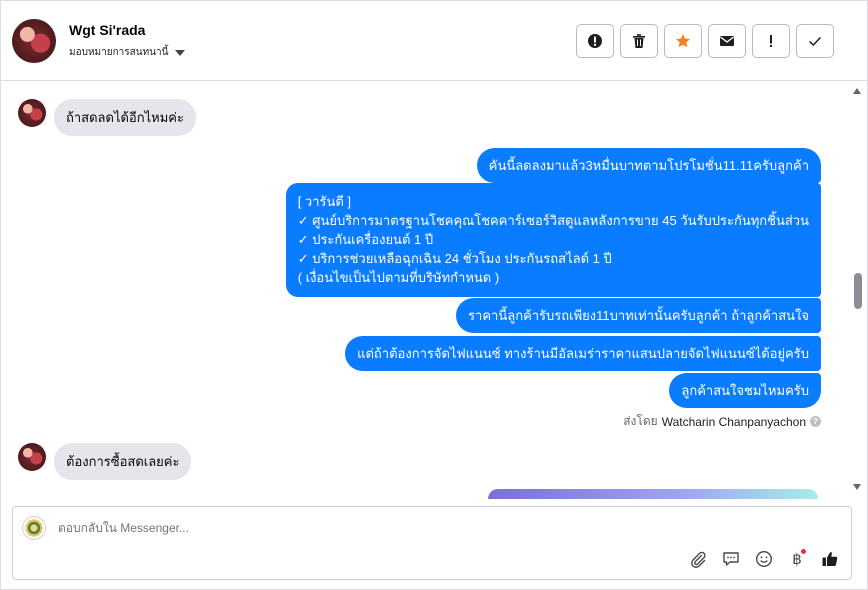 The height and width of the screenshot is (590, 868). I want to click on scroll-up-arrow-icon, so click(857, 91).